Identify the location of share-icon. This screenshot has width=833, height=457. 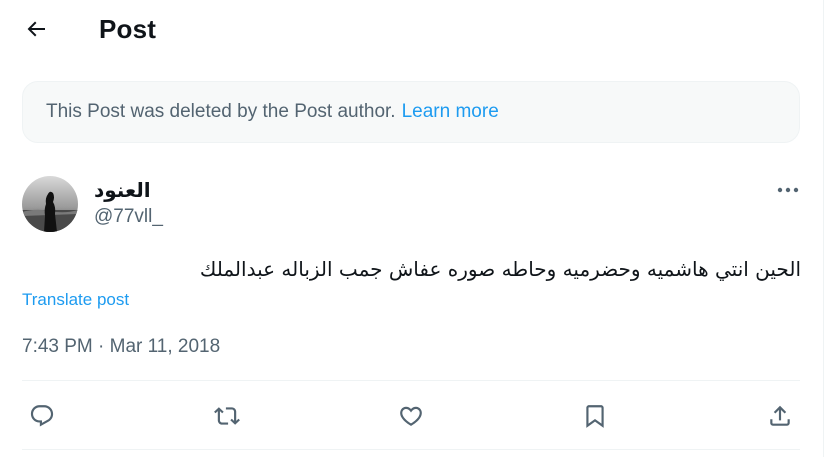
(780, 415).